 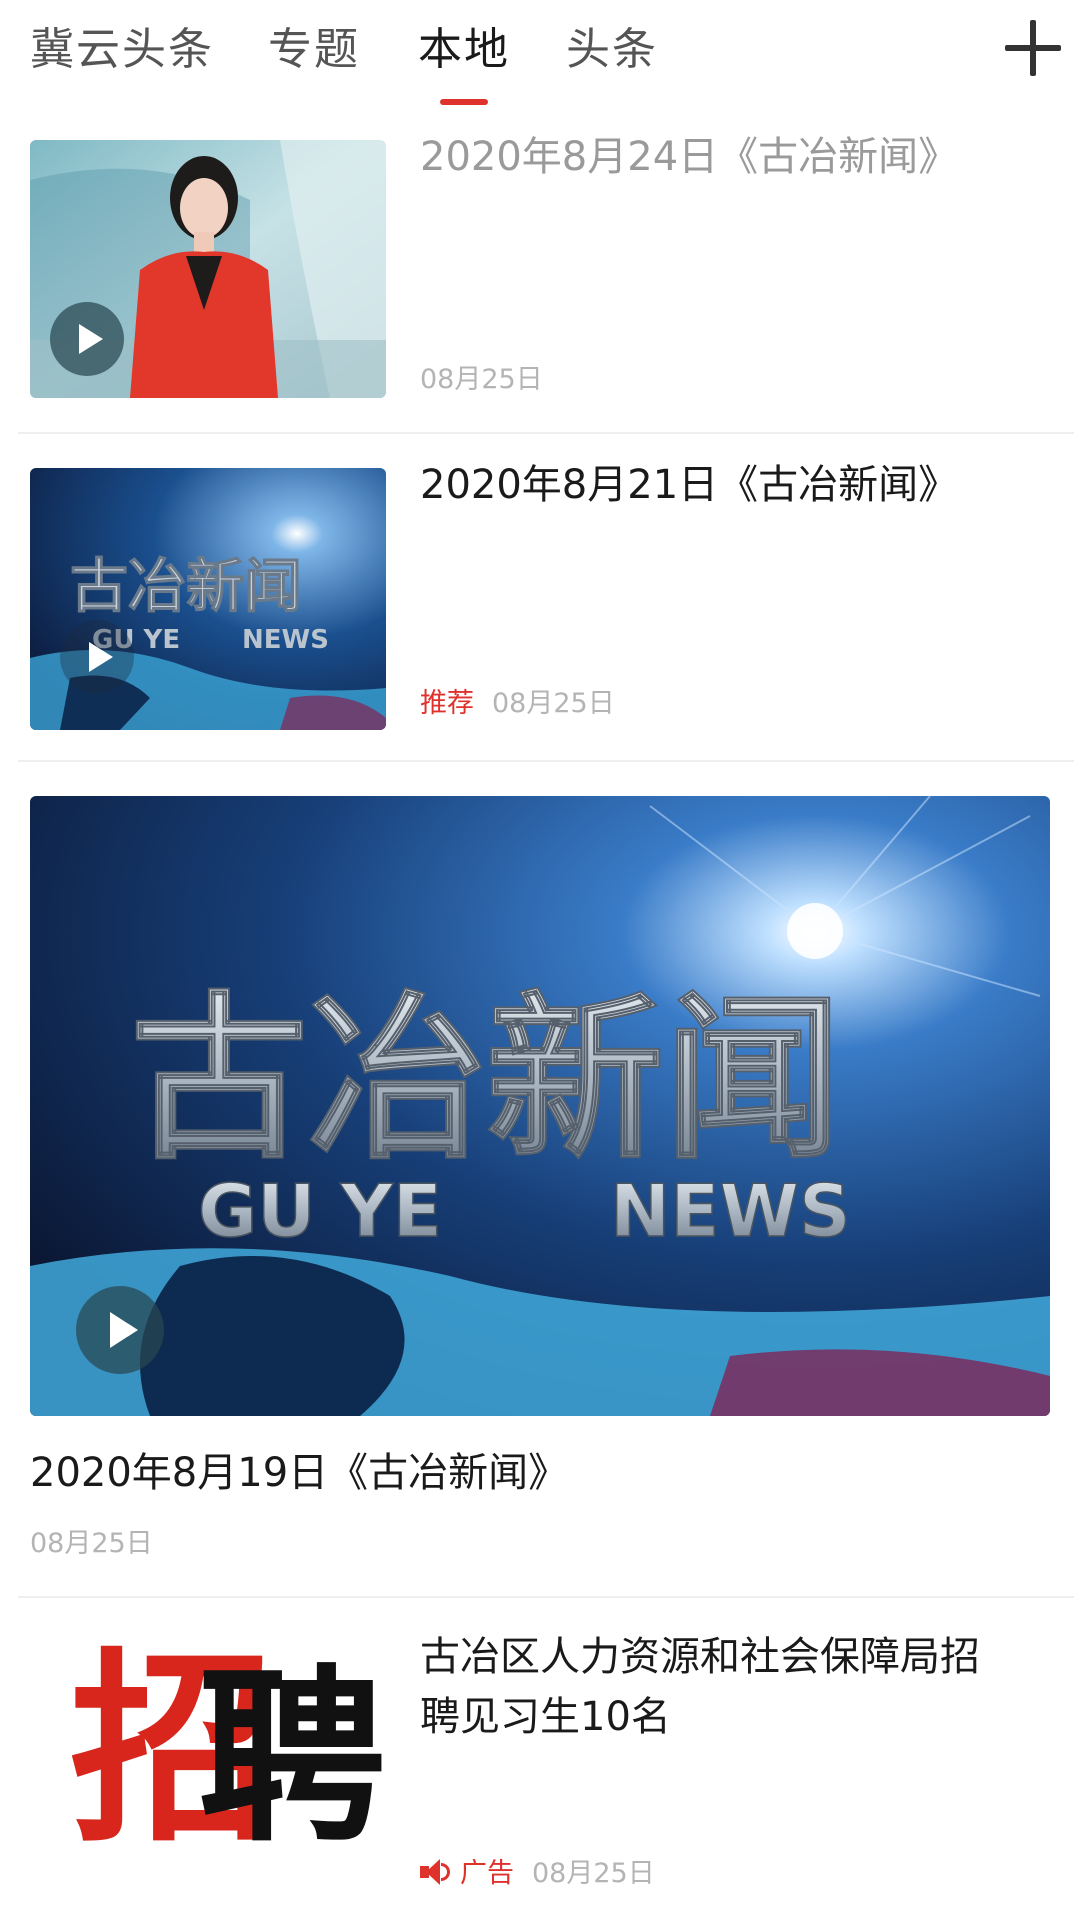 I want to click on news-title: 2020年8月21日《古冶新闻》, so click(x=689, y=485).